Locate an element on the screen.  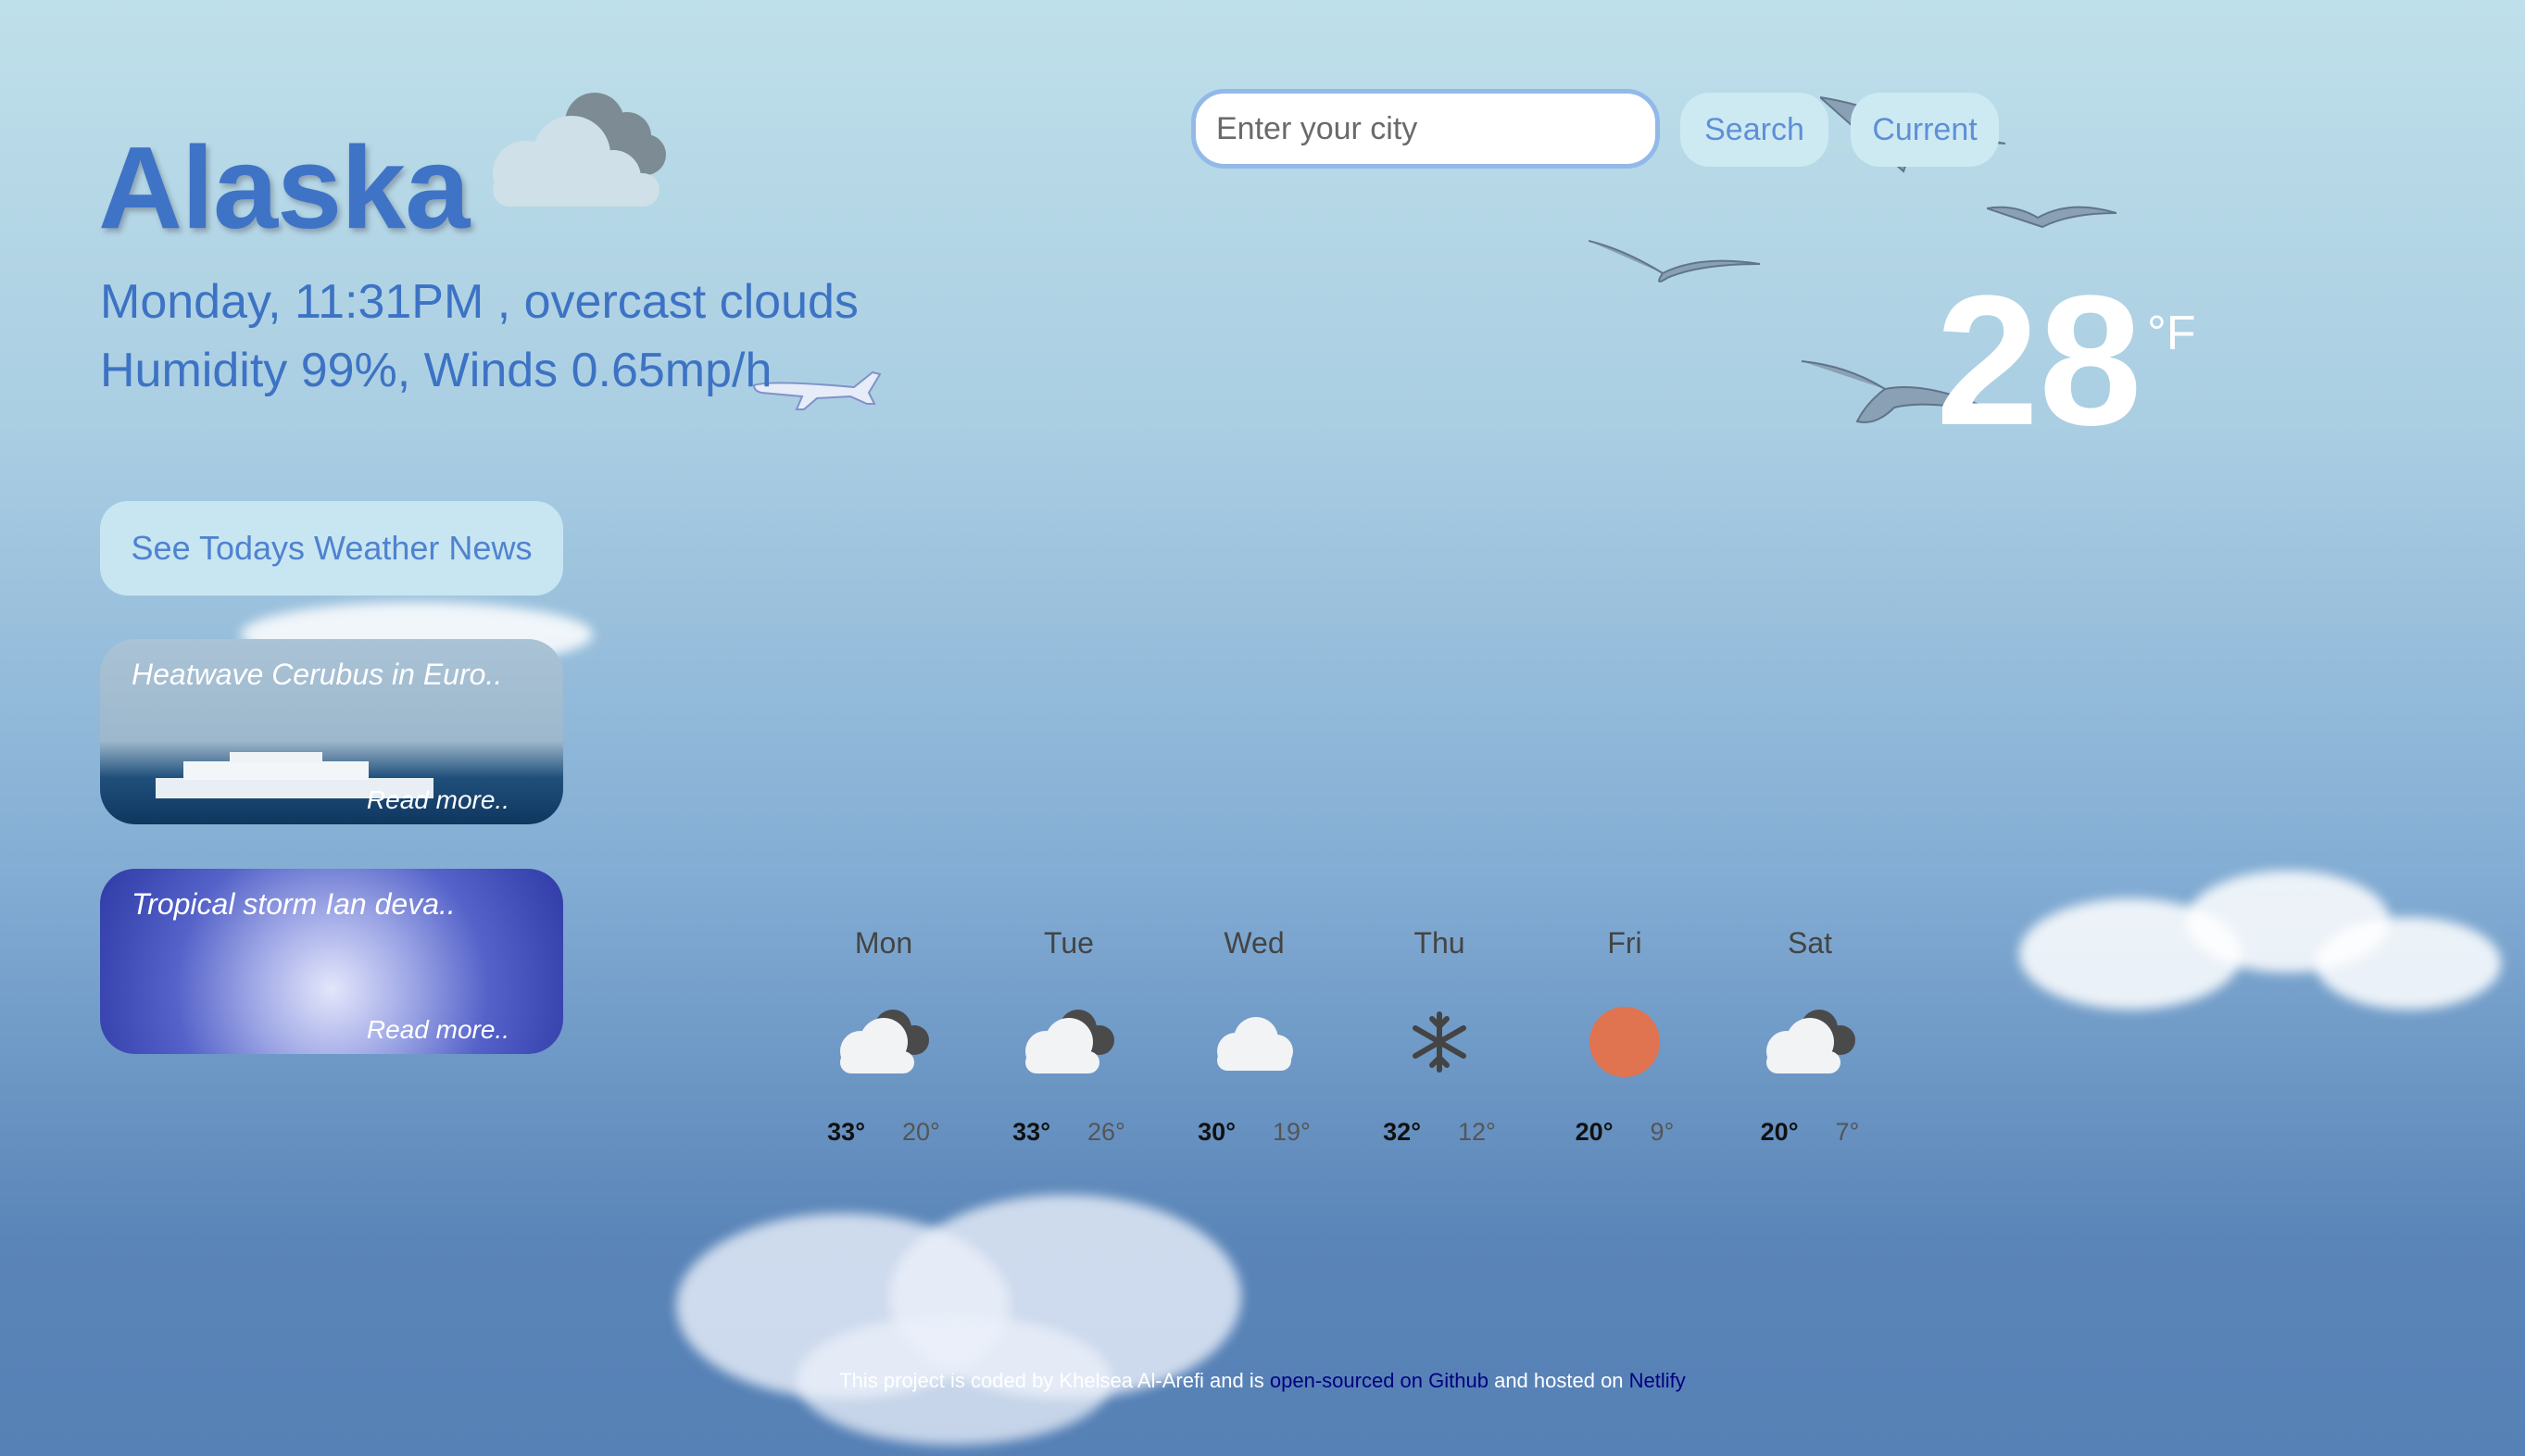
news-card: Heatwave Cerubus in Euro.. Read more.. is located at coordinates (332, 731).